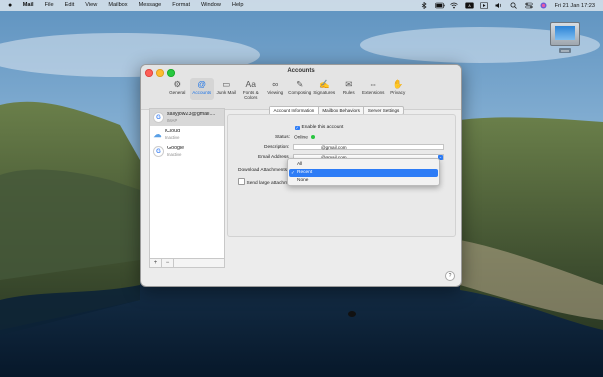 The width and height of the screenshot is (603, 377). Describe the element at coordinates (499, 5) in the screenshot. I see `volume-icon` at that location.